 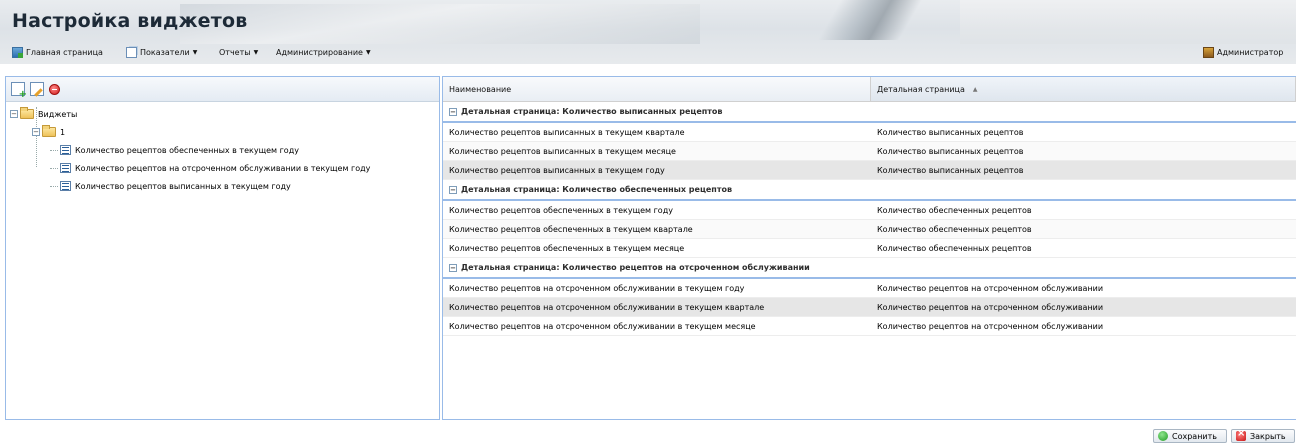 I want to click on home-icon, so click(x=17, y=52).